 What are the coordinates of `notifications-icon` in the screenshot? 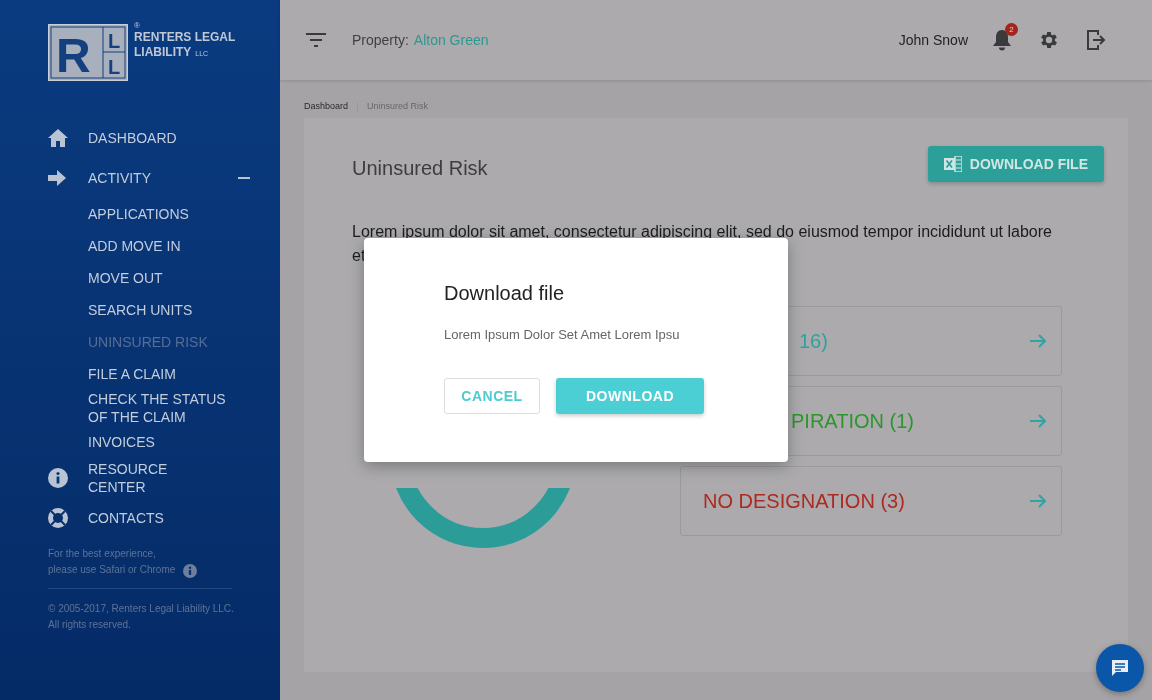 It's located at (1002, 40).